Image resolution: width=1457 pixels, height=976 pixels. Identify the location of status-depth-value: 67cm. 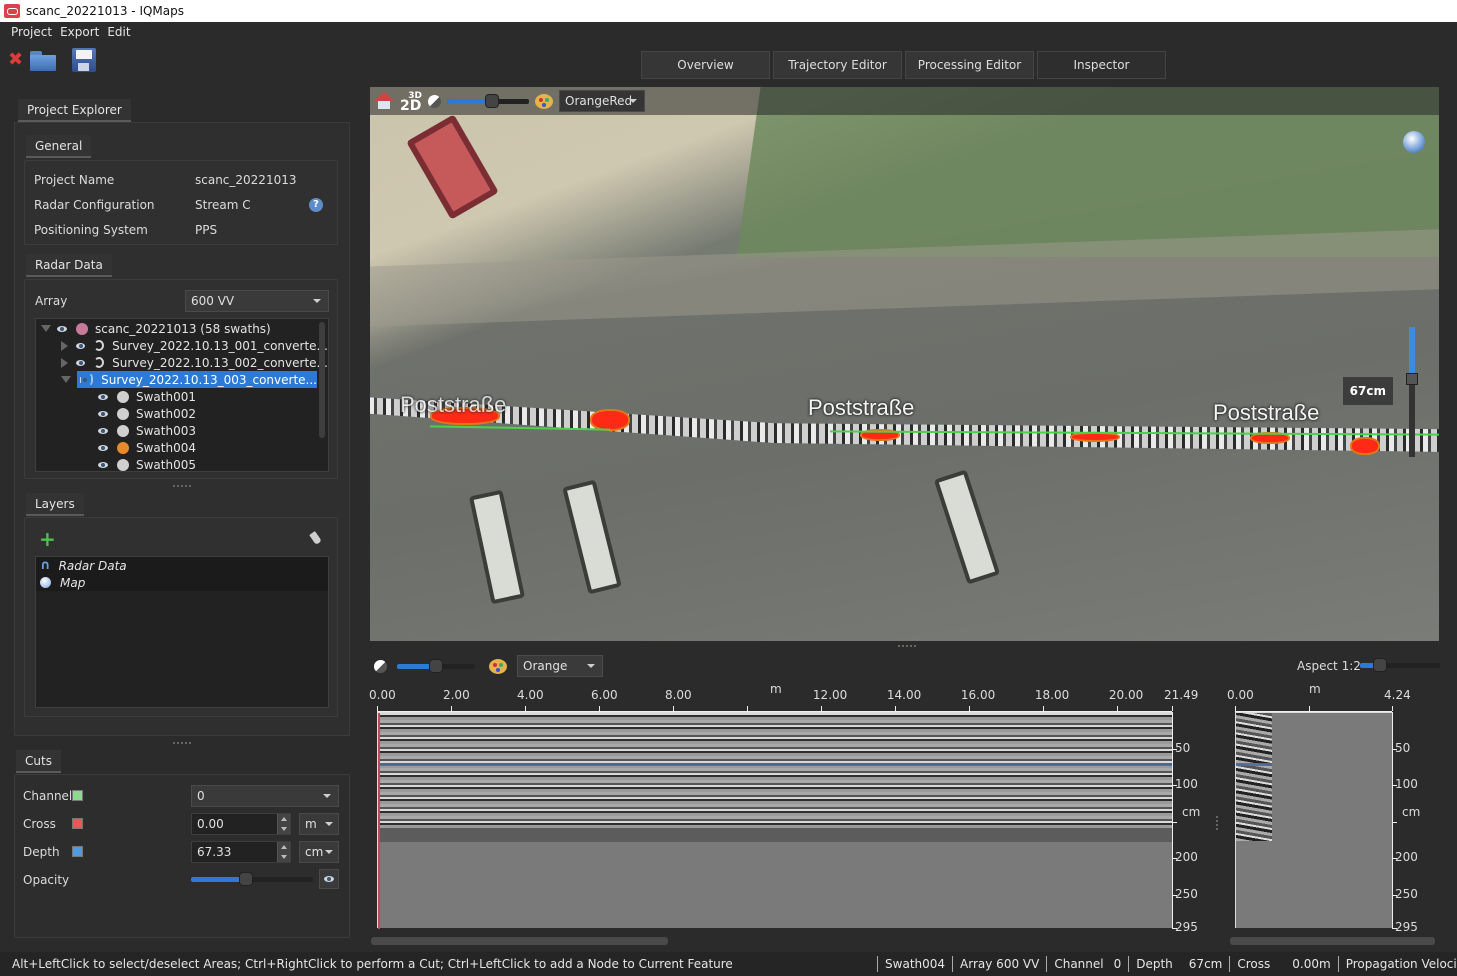
(1205, 964).